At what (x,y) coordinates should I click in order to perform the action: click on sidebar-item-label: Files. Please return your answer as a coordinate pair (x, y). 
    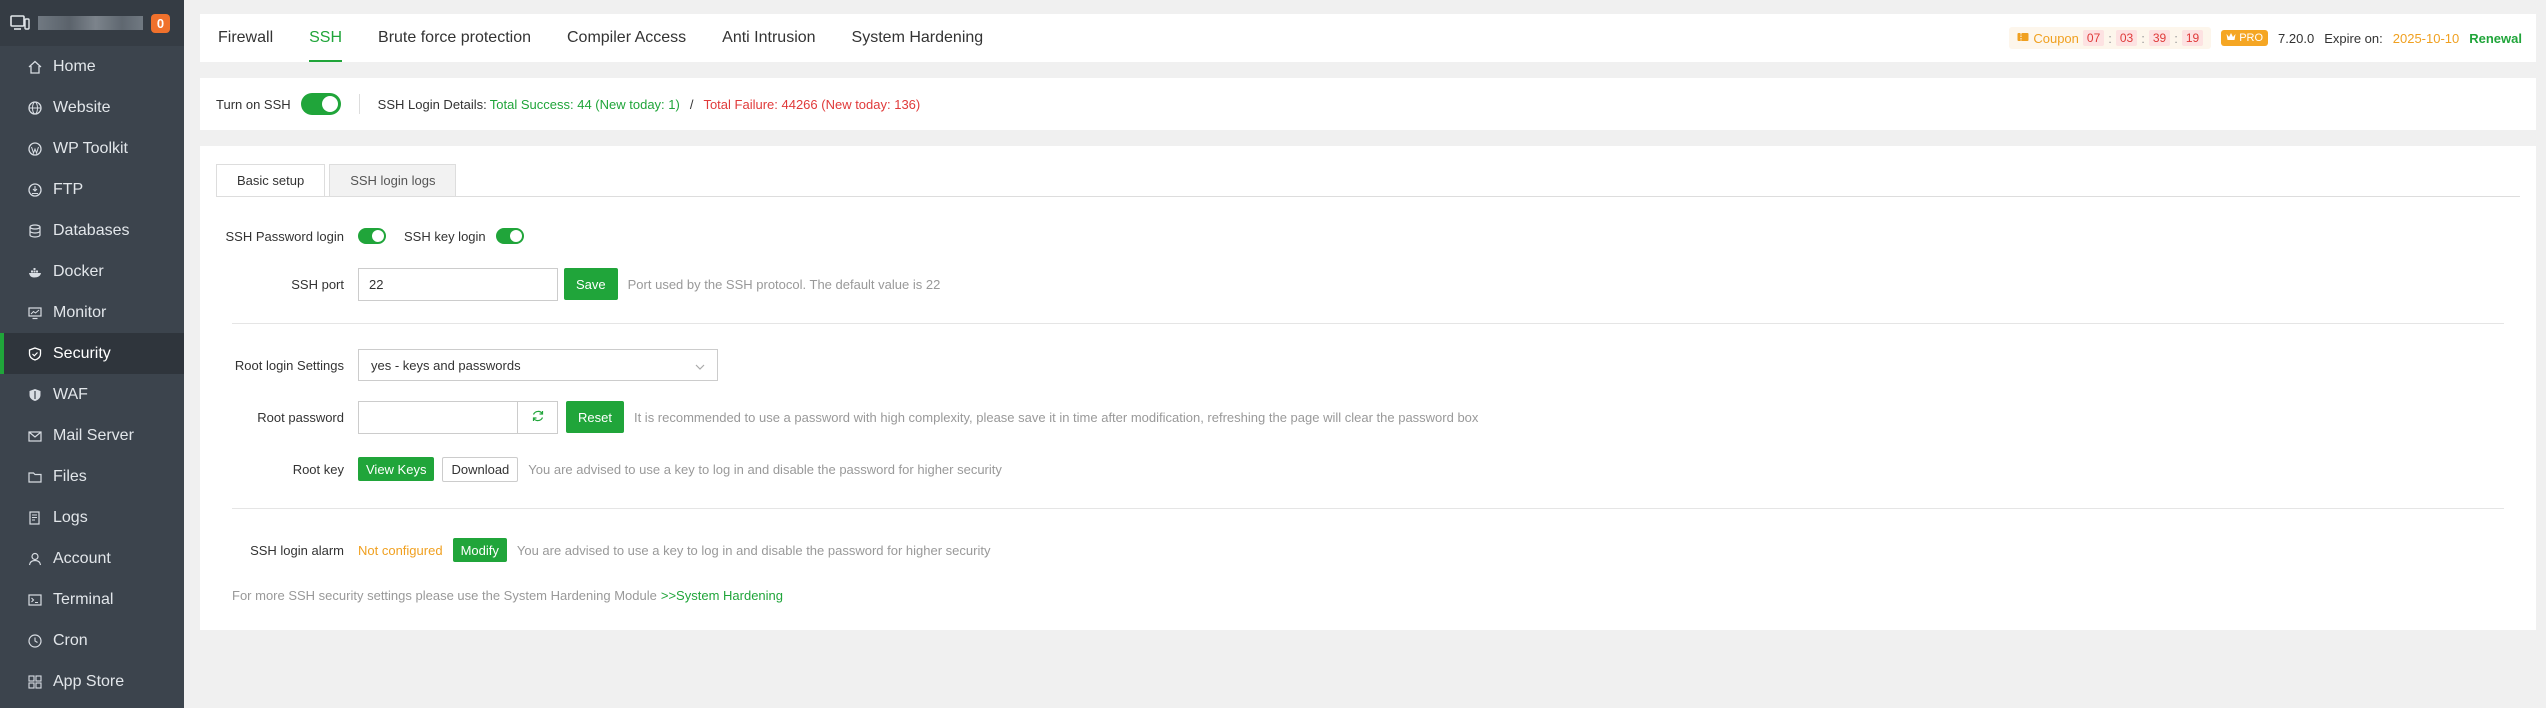
    Looking at the image, I should click on (70, 476).